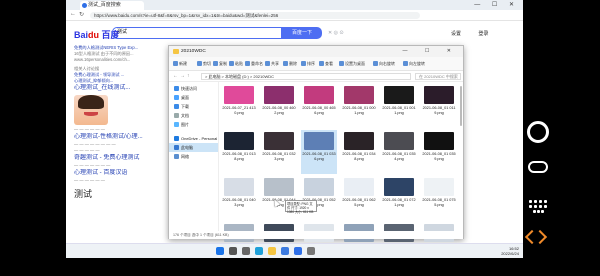  Describe the element at coordinates (188, 76) in the screenshot. I see `up-icon: ↑` at that location.